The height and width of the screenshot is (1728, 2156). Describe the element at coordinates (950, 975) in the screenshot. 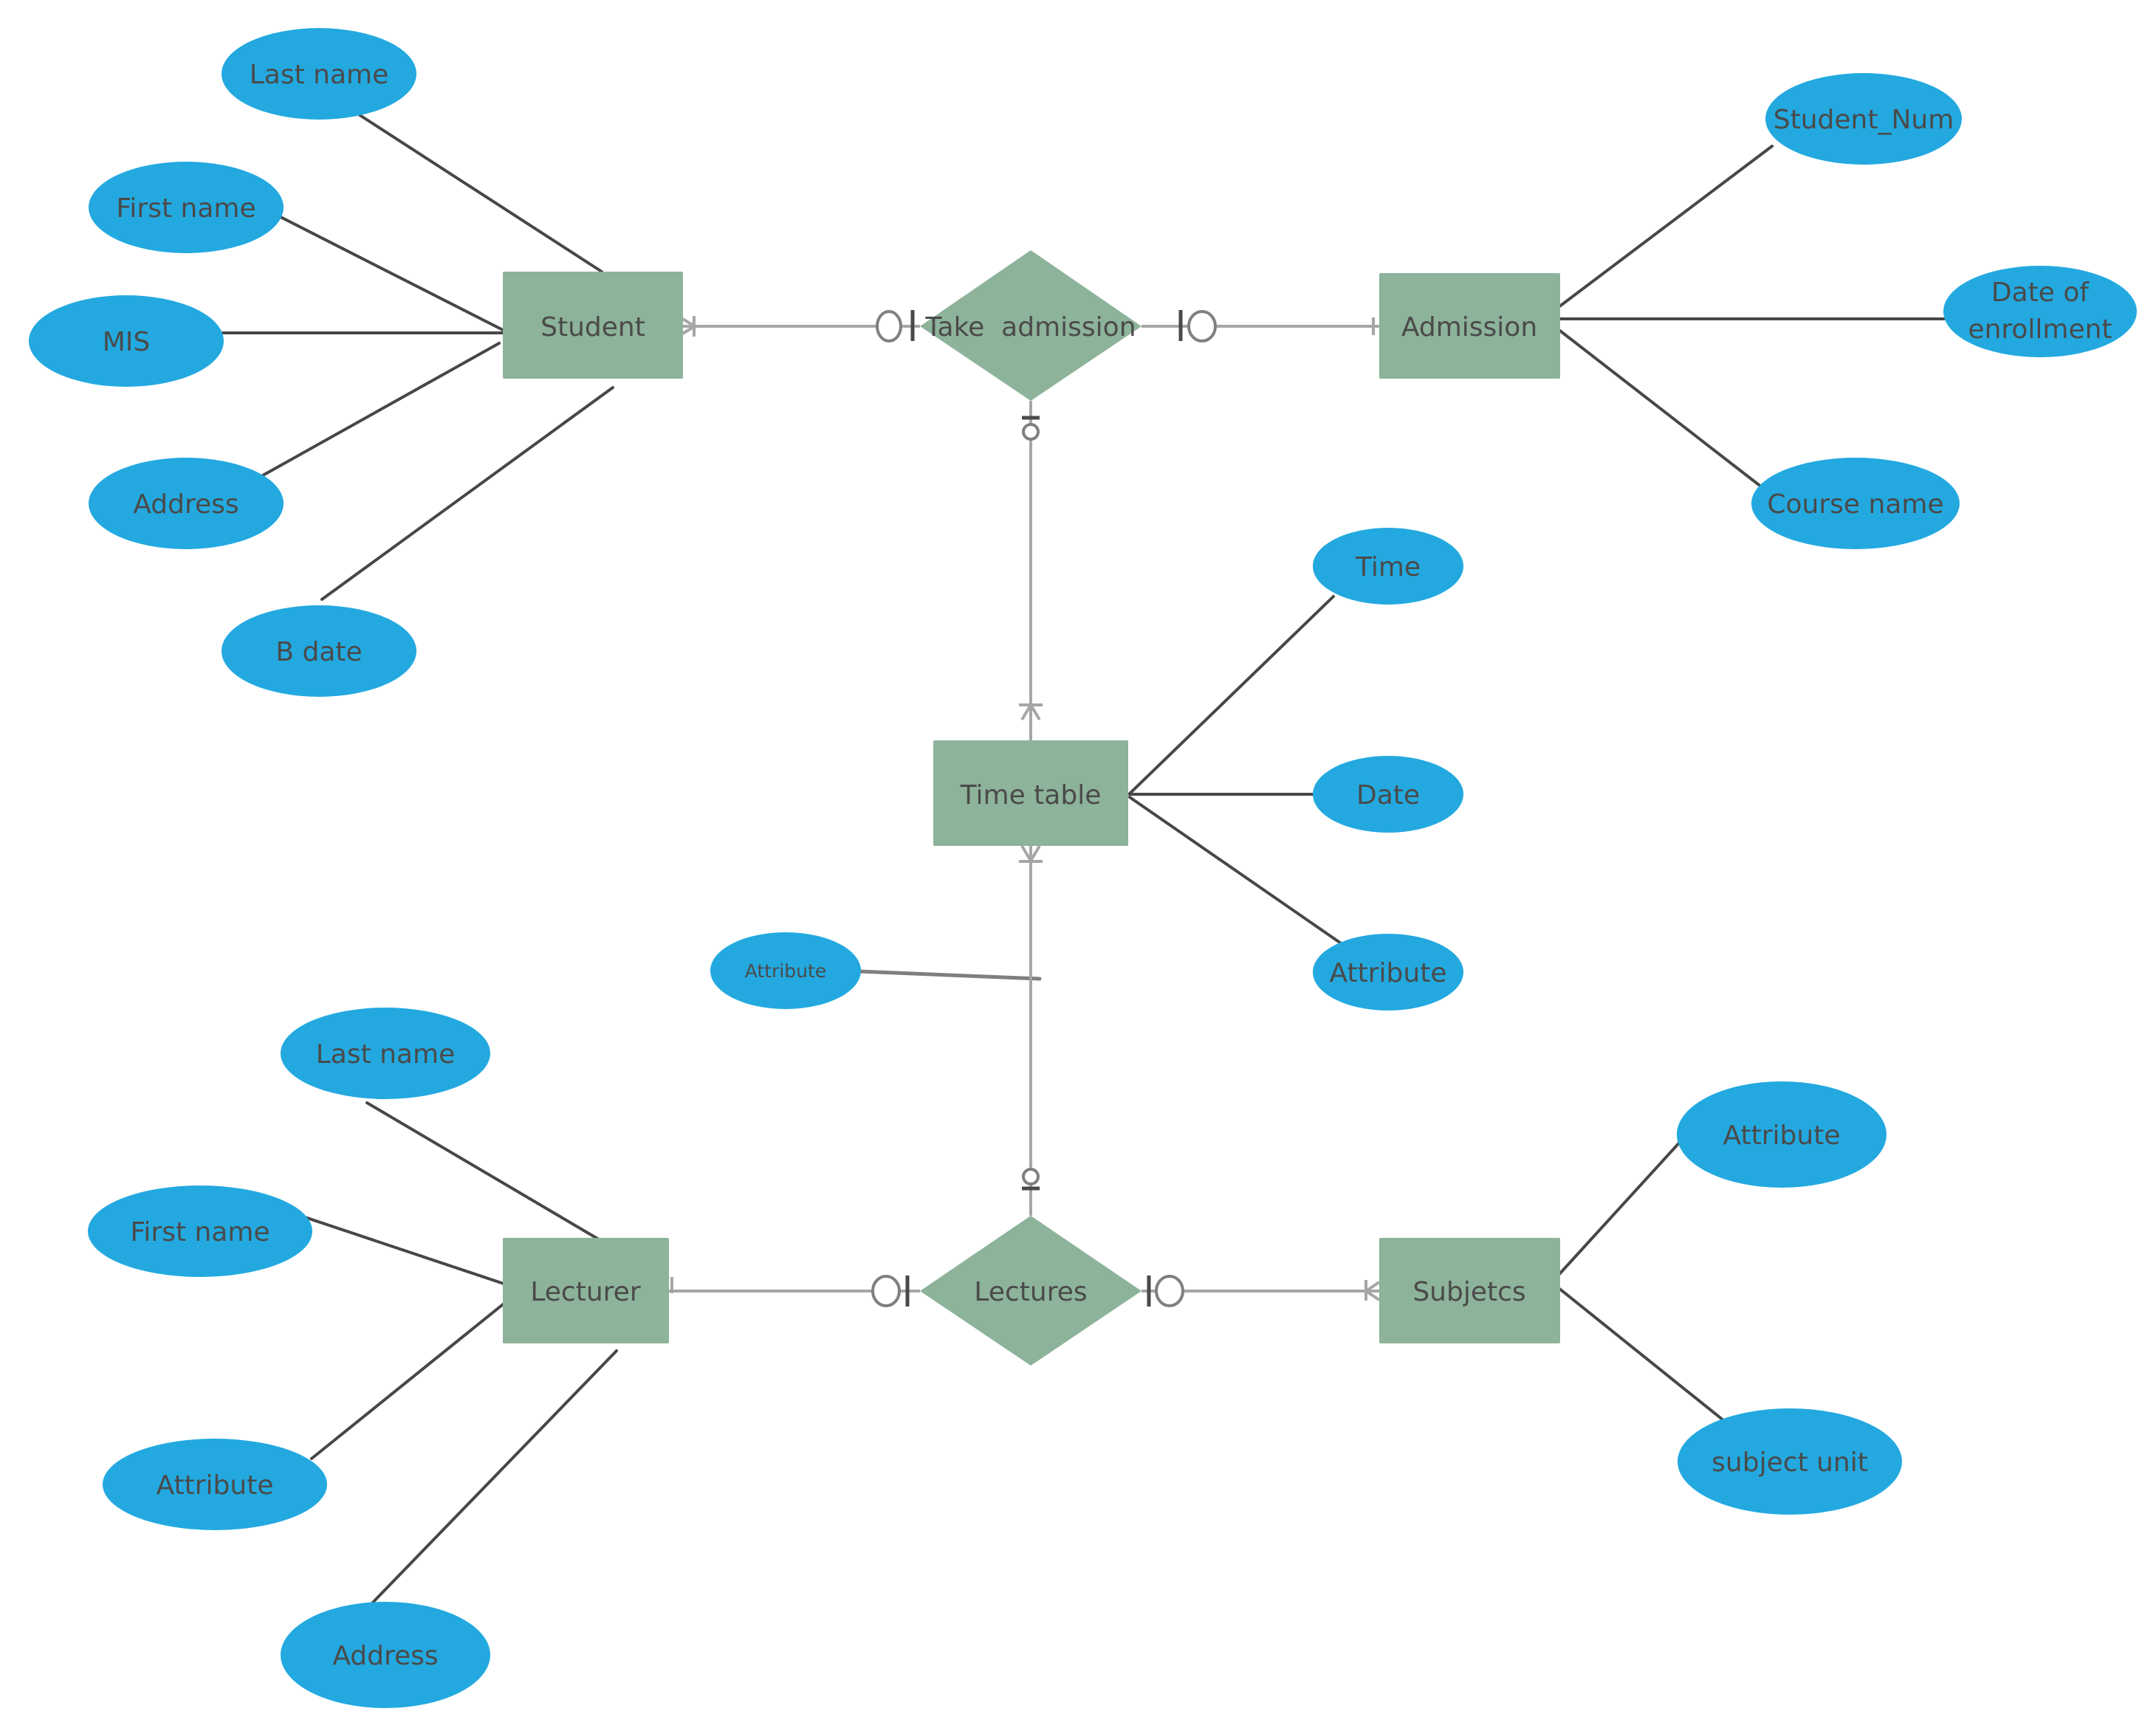

I see `link-relationship-attribute` at that location.